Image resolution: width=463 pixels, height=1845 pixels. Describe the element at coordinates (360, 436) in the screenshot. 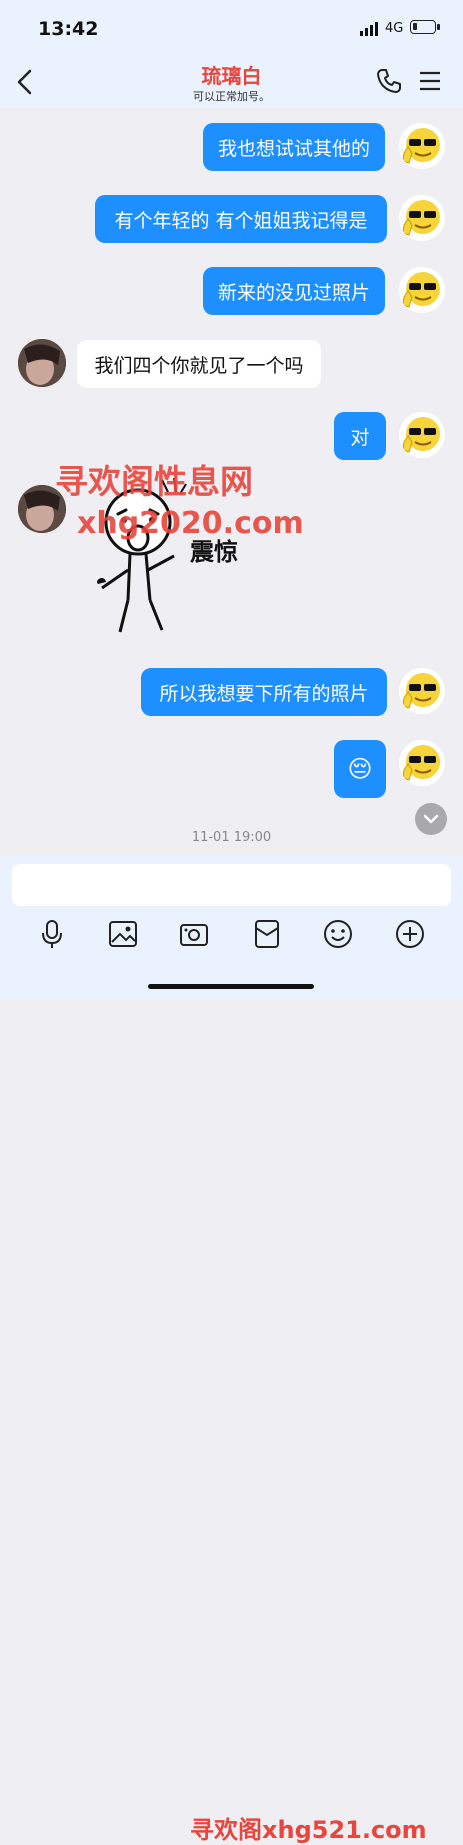

I see `message-bubble: 对` at that location.